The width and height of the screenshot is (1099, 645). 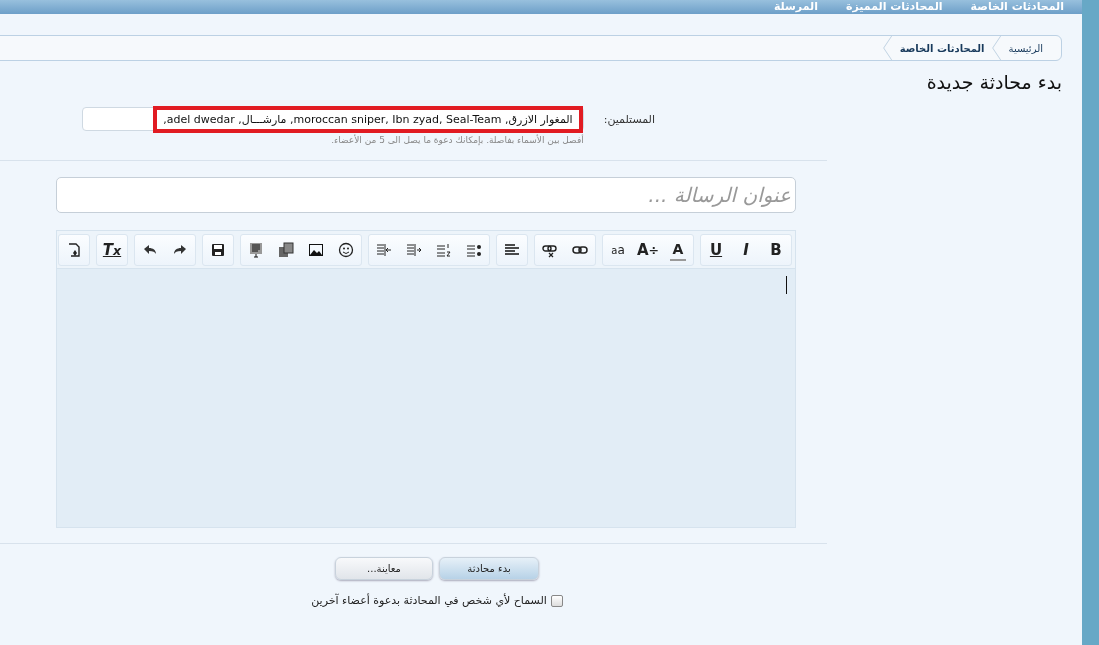 What do you see at coordinates (942, 48) in the screenshot?
I see `breadcrumb-link: المحادثات الخاصة` at bounding box center [942, 48].